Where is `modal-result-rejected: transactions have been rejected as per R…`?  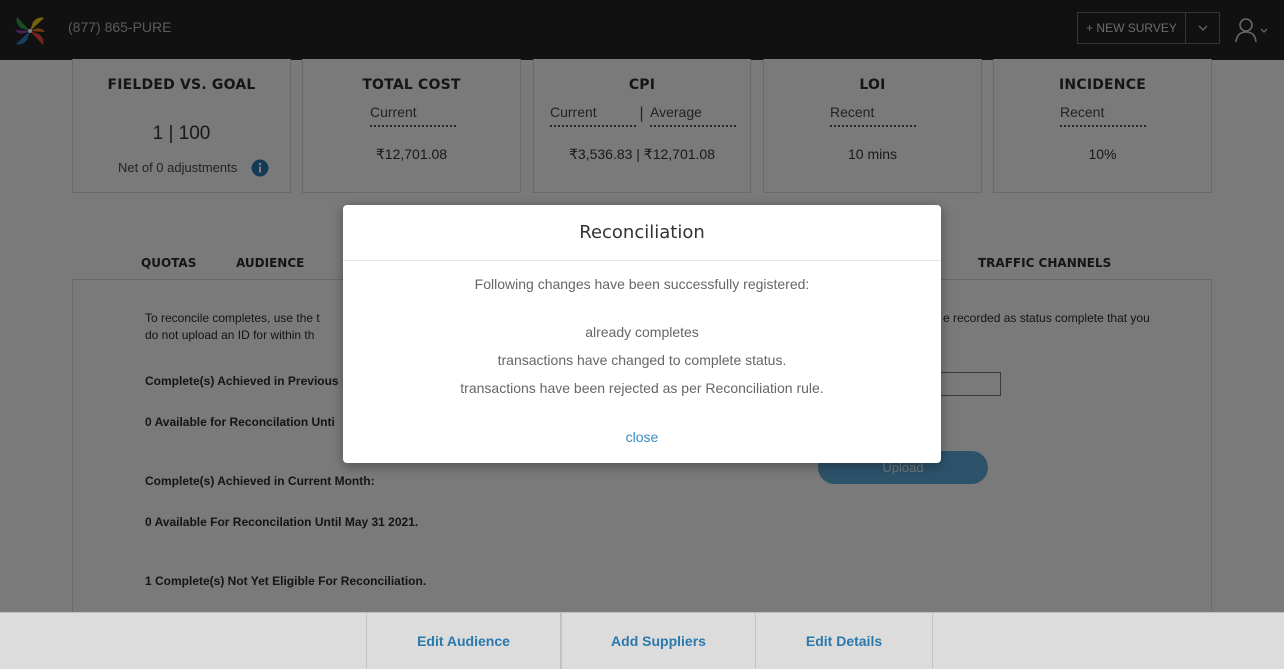
modal-result-rejected: transactions have been rejected as per R… is located at coordinates (642, 388).